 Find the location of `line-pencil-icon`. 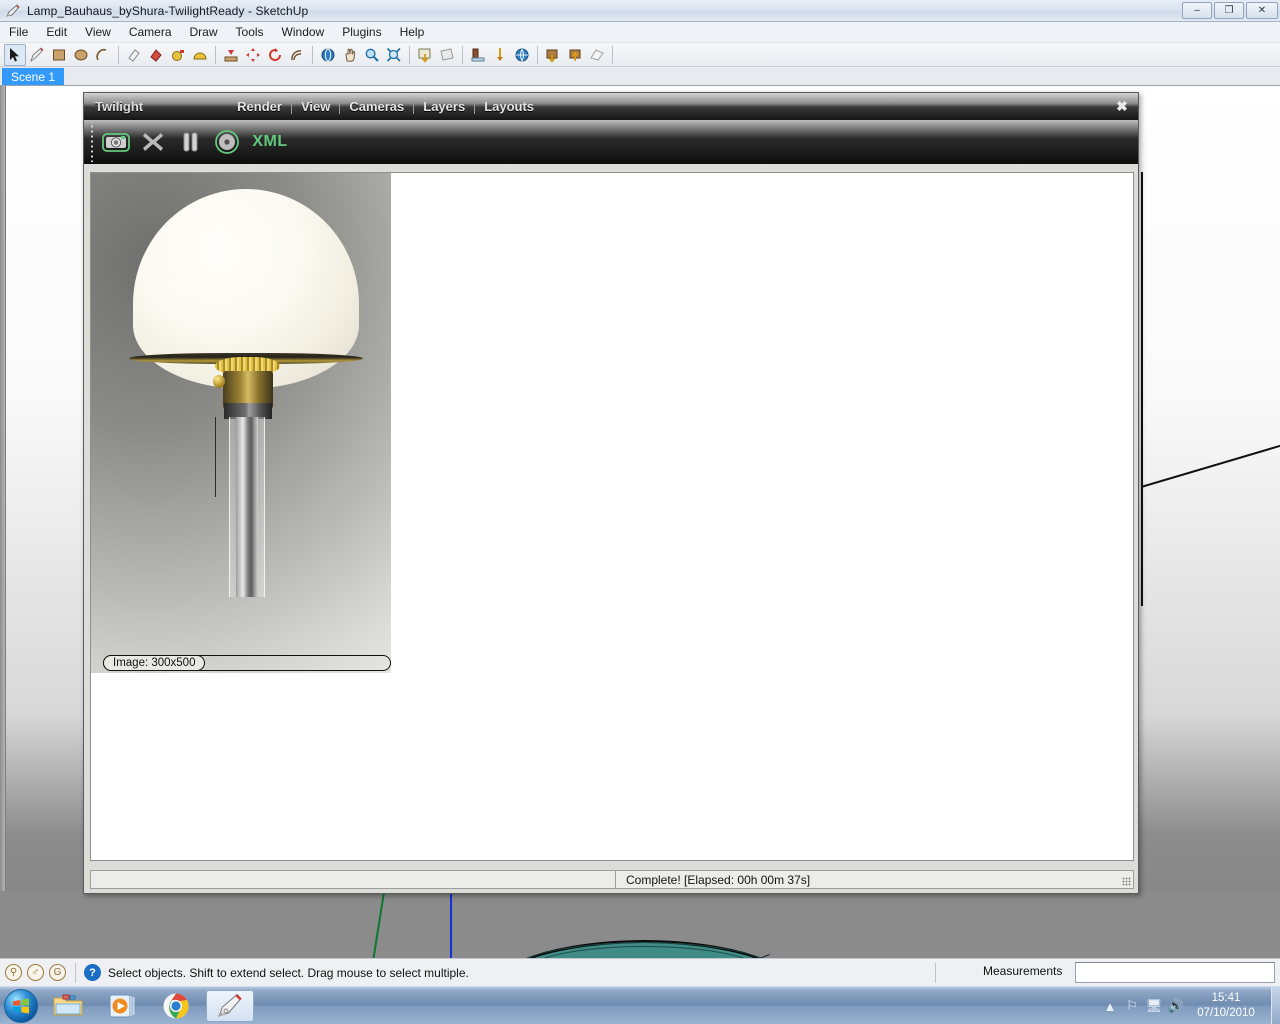

line-pencil-icon is located at coordinates (37, 55).